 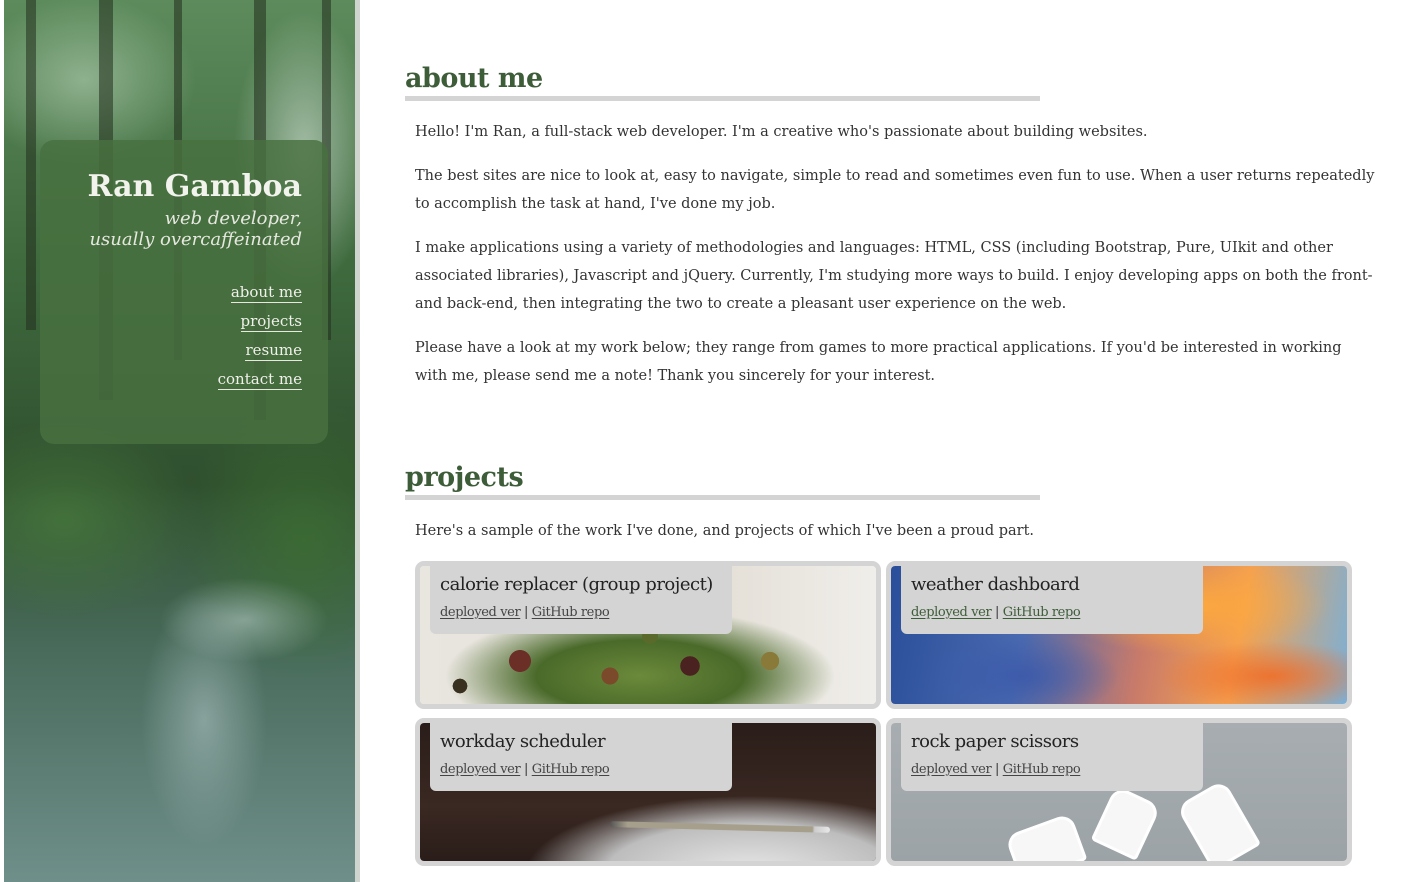 What do you see at coordinates (273, 351) in the screenshot?
I see `nav-link-label: resume` at bounding box center [273, 351].